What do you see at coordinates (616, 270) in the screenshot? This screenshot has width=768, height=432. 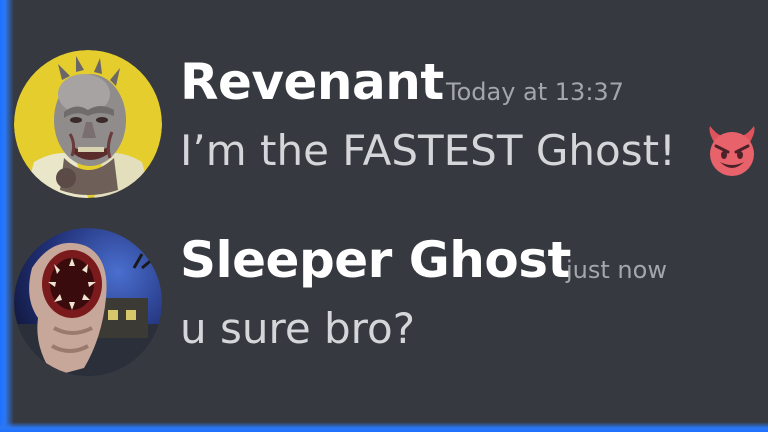 I see `timestamp: just now` at bounding box center [616, 270].